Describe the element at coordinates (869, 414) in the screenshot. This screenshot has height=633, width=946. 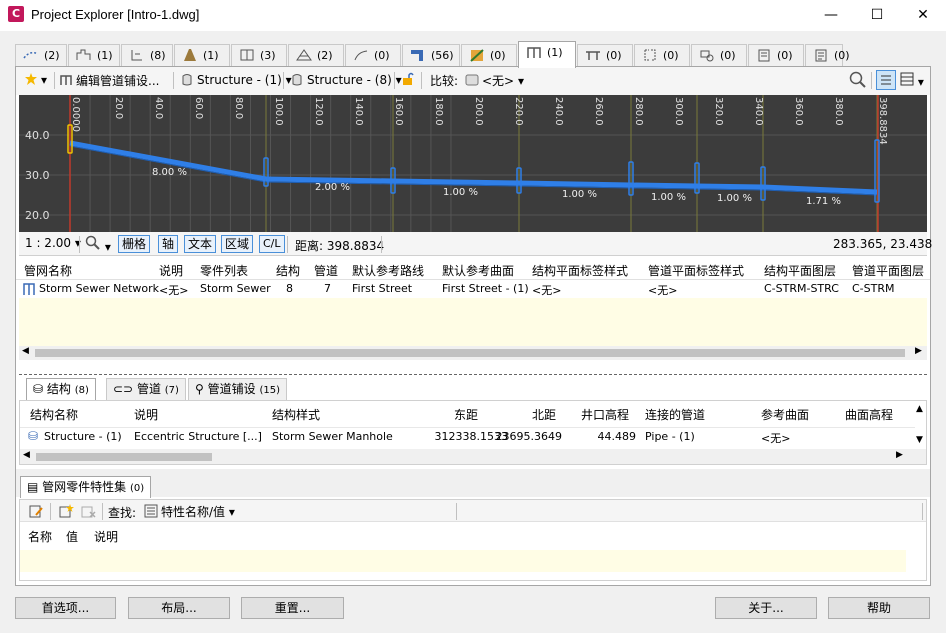
I see `column-header: 曲面高程` at that location.